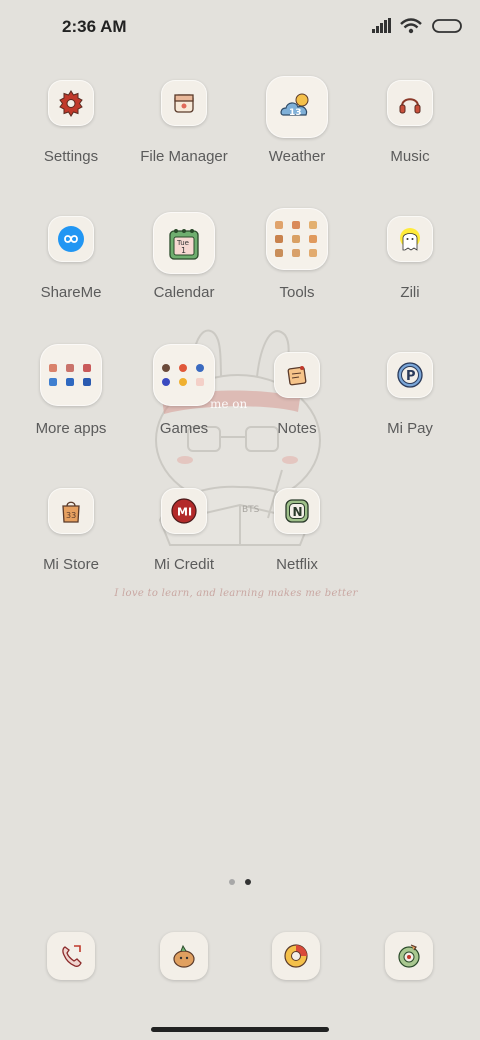  I want to click on mi-credit-letter: MI, so click(184, 512).